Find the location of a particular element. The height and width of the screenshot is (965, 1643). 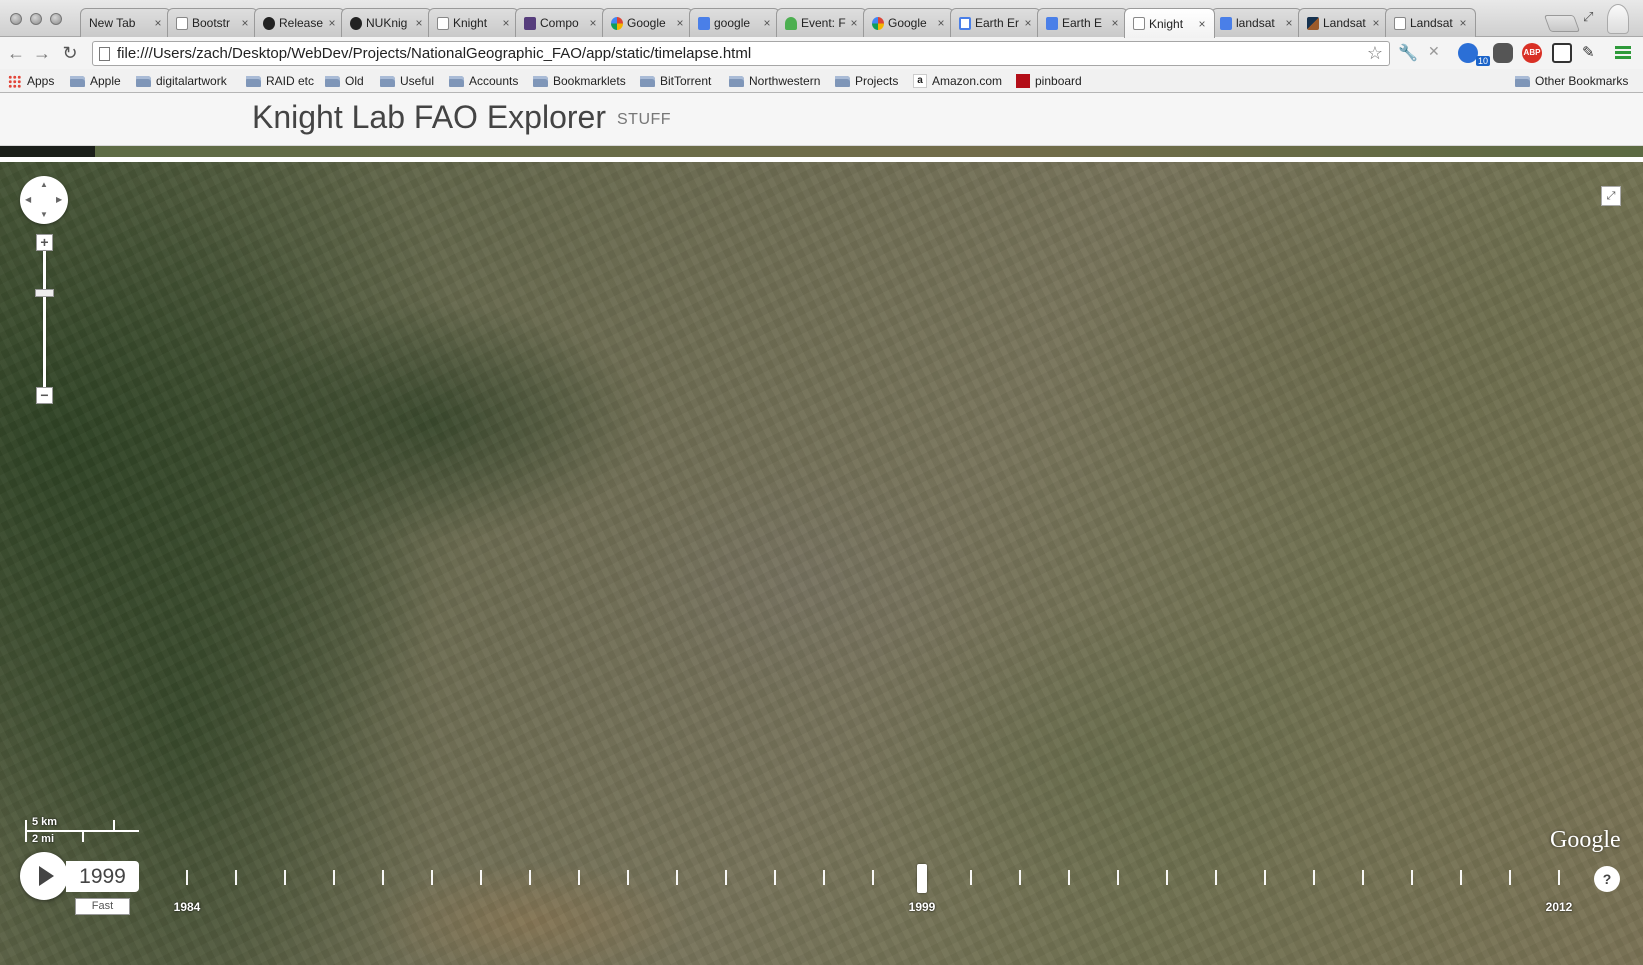

bookmark-accounts: Accounts is located at coordinates (483, 81).